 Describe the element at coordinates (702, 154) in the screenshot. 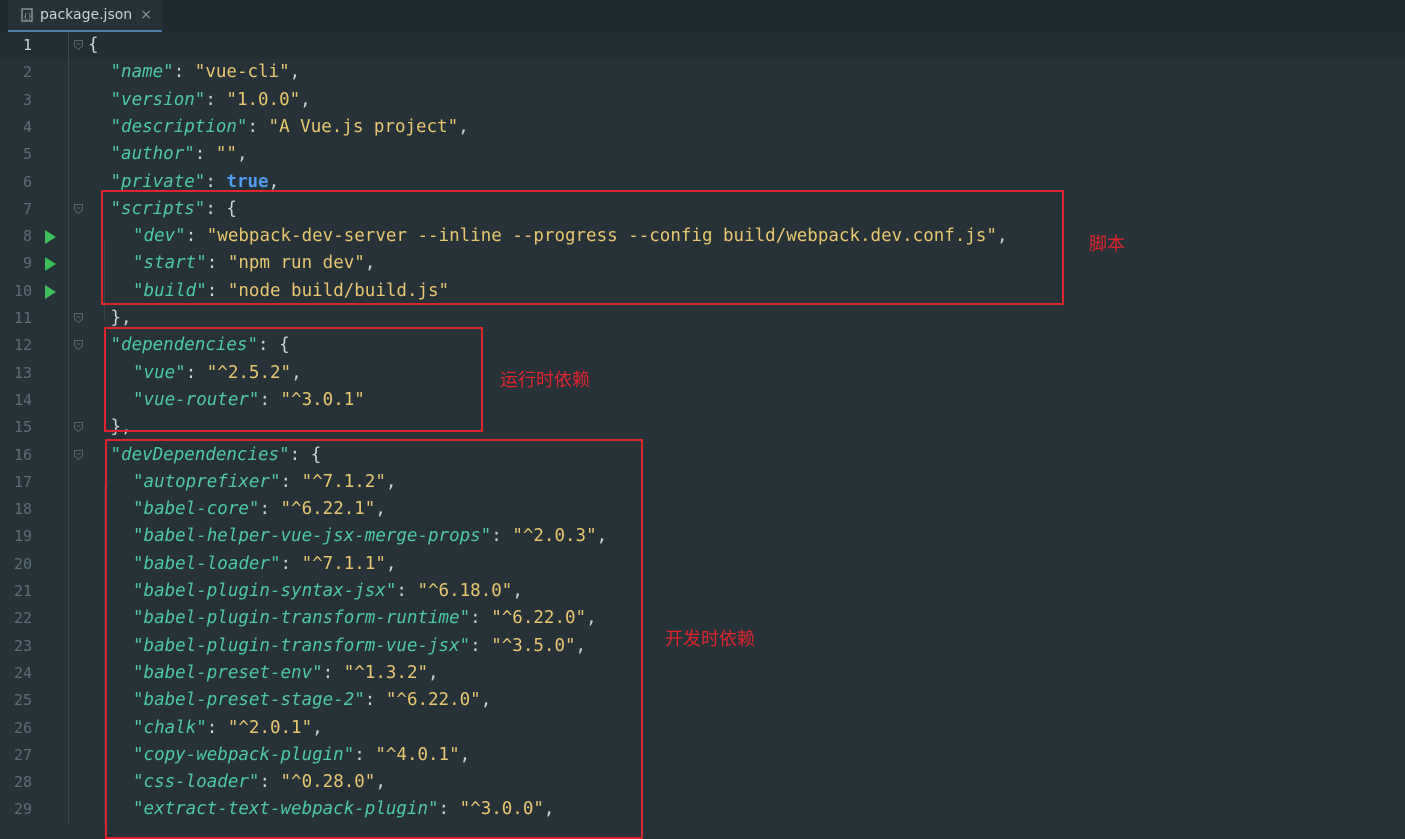

I see `code-line: 5 "author": "",` at that location.